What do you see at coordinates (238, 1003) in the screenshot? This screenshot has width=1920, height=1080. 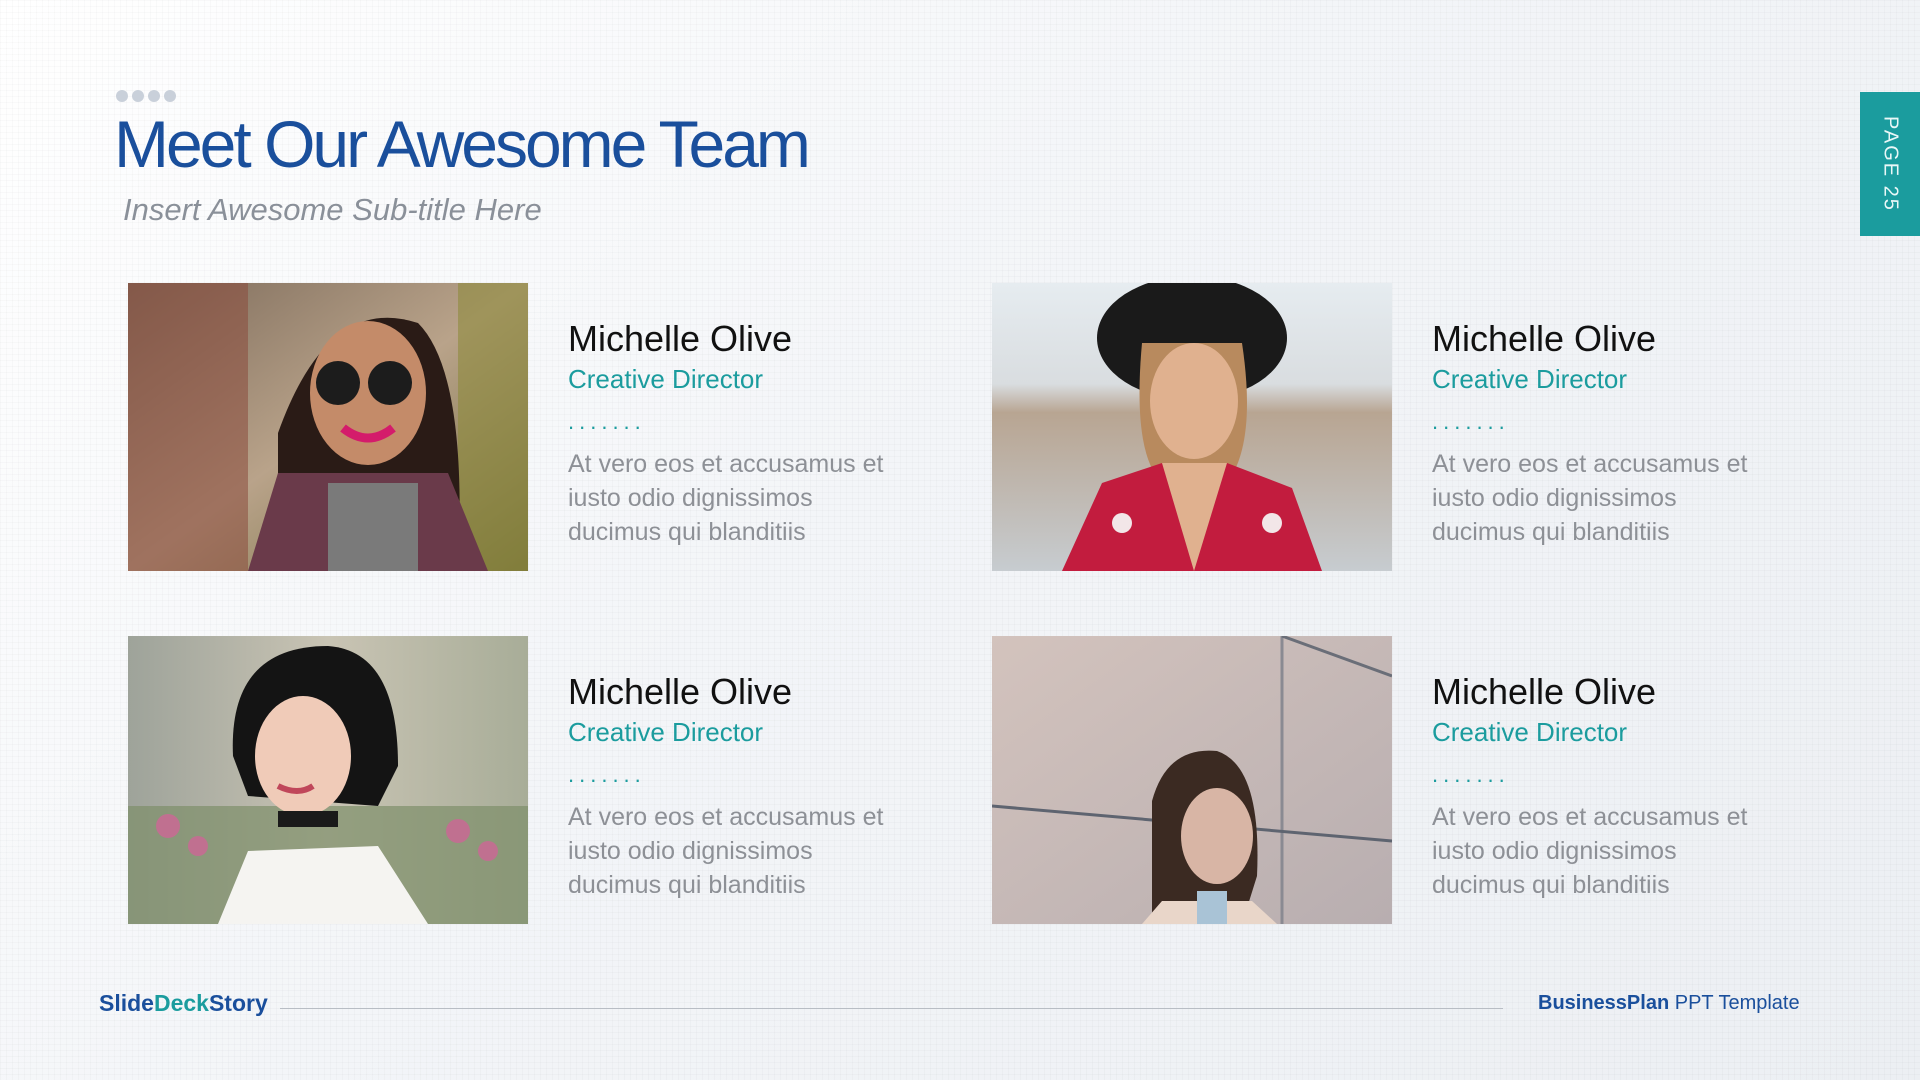 I see `brand-word-story: Story` at bounding box center [238, 1003].